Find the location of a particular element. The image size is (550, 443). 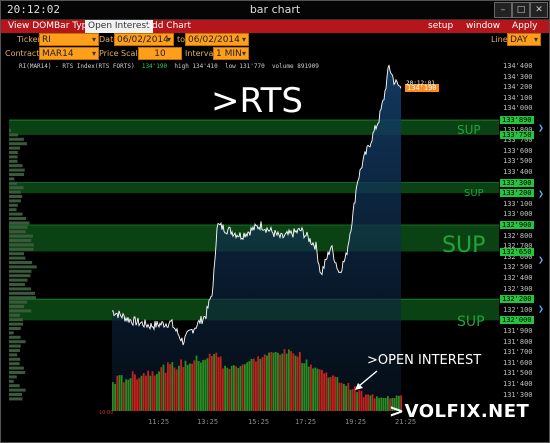

price-tick-label: 131'300 is located at coordinates (518, 394).